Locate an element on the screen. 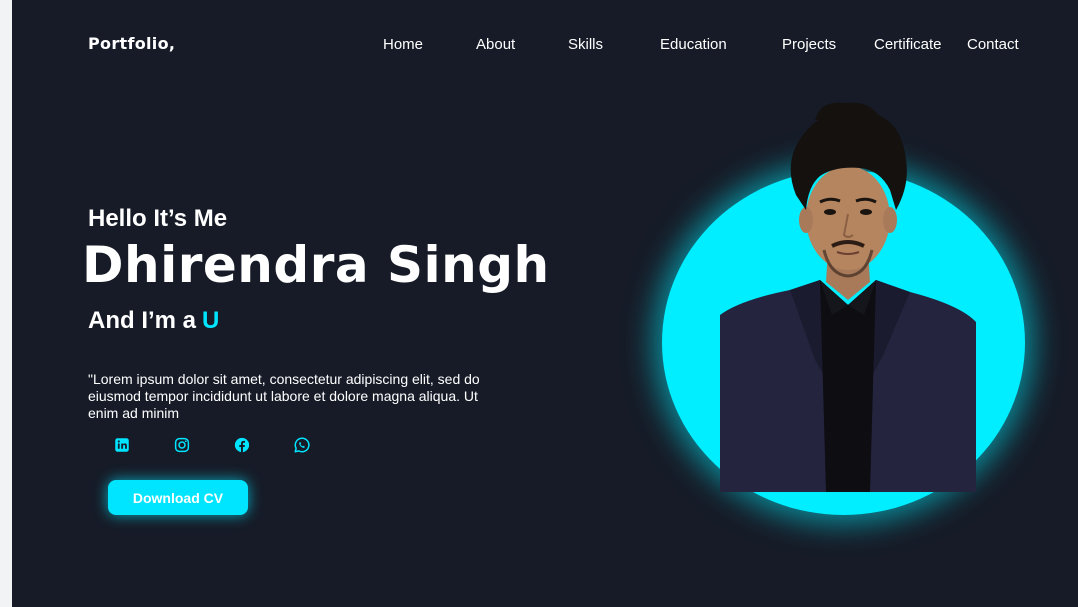 Image resolution: width=1078 pixels, height=607 pixels. nav-item-skills: Skills is located at coordinates (585, 44).